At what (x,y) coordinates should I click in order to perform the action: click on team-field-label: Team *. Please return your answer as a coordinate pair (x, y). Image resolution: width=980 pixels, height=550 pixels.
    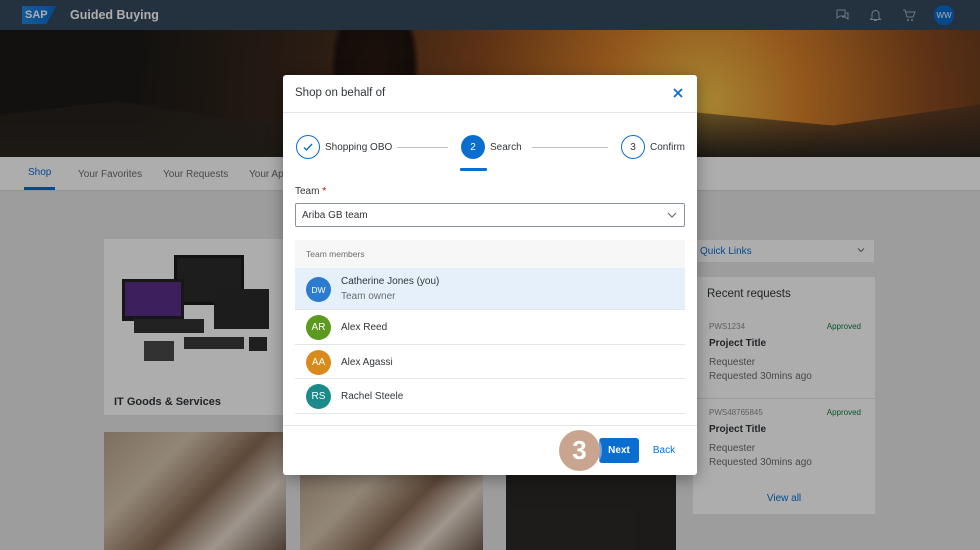
    Looking at the image, I should click on (310, 191).